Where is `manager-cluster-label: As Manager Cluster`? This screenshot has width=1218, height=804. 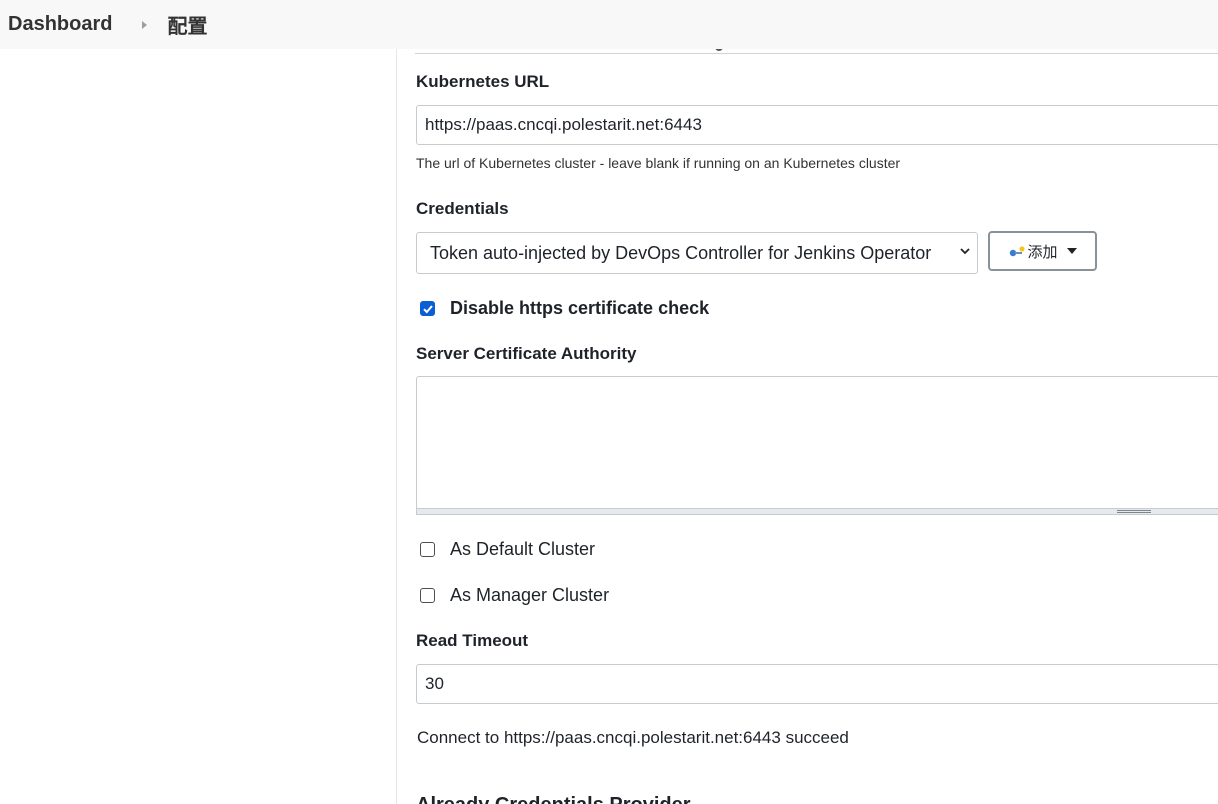
manager-cluster-label: As Manager Cluster is located at coordinates (530, 595).